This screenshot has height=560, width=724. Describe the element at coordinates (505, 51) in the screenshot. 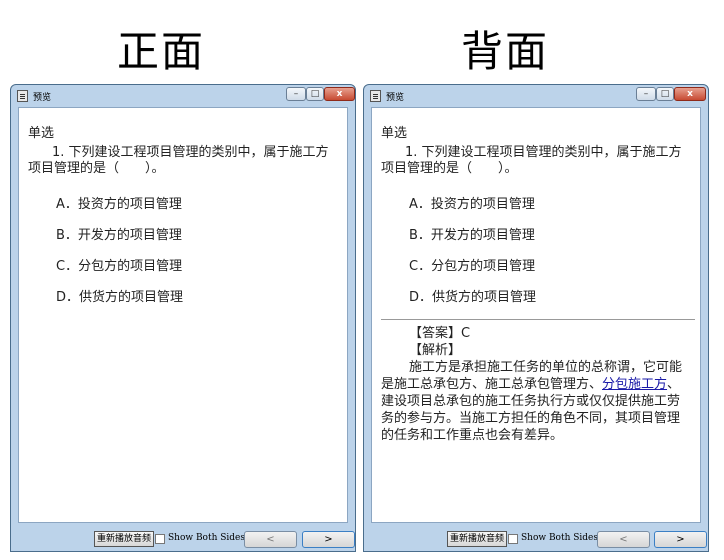

I see `back-heading: 背面` at that location.